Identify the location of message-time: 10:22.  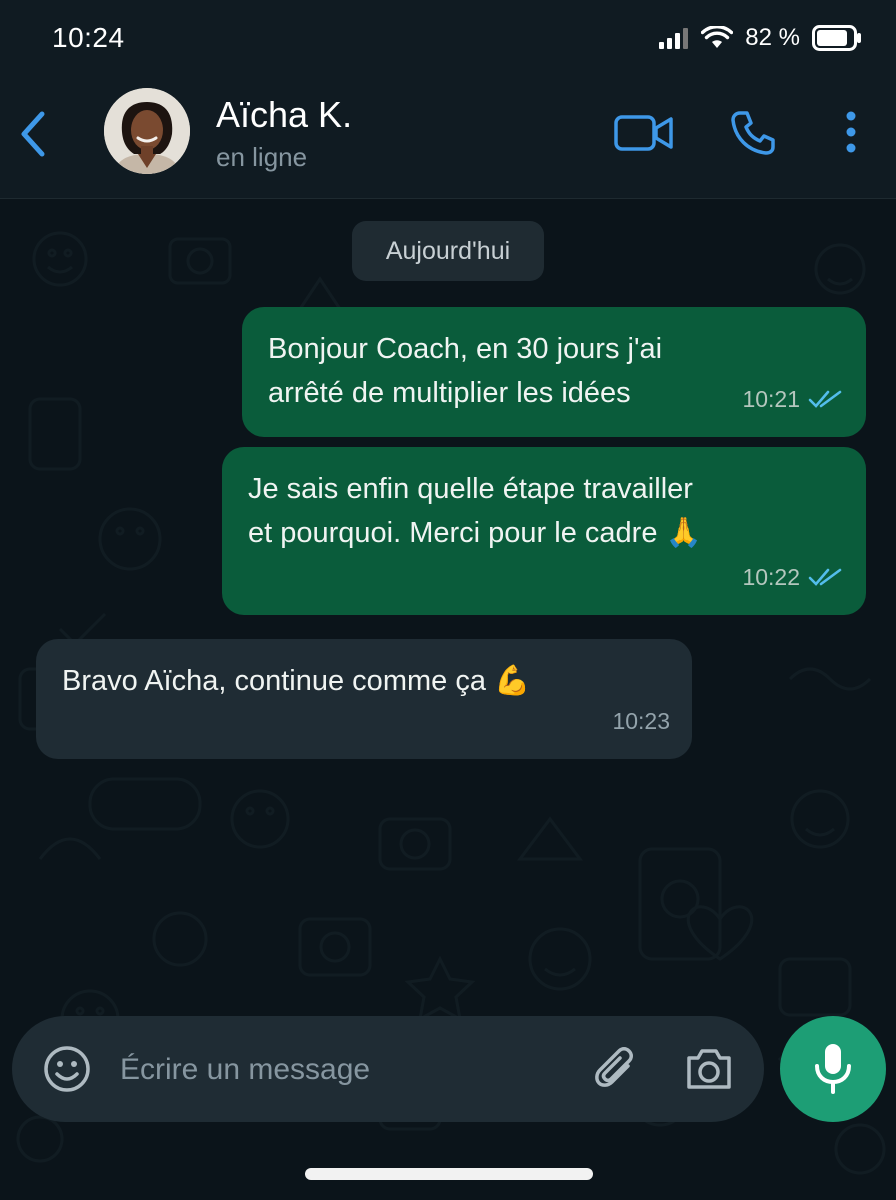
(771, 577).